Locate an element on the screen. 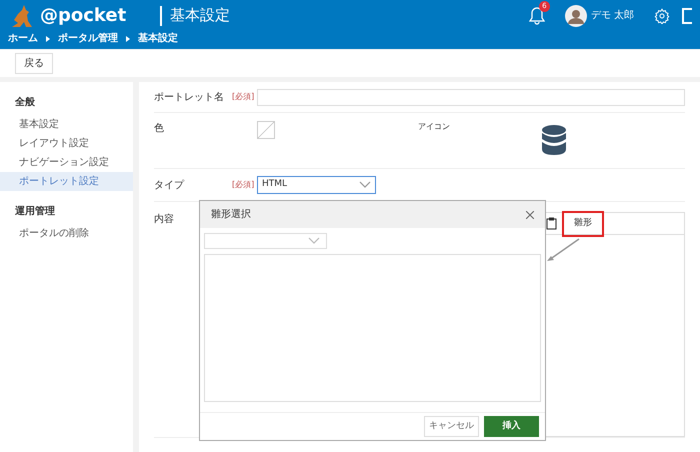 This screenshot has width=700, height=452. insert-button: 挿入 is located at coordinates (511, 426).